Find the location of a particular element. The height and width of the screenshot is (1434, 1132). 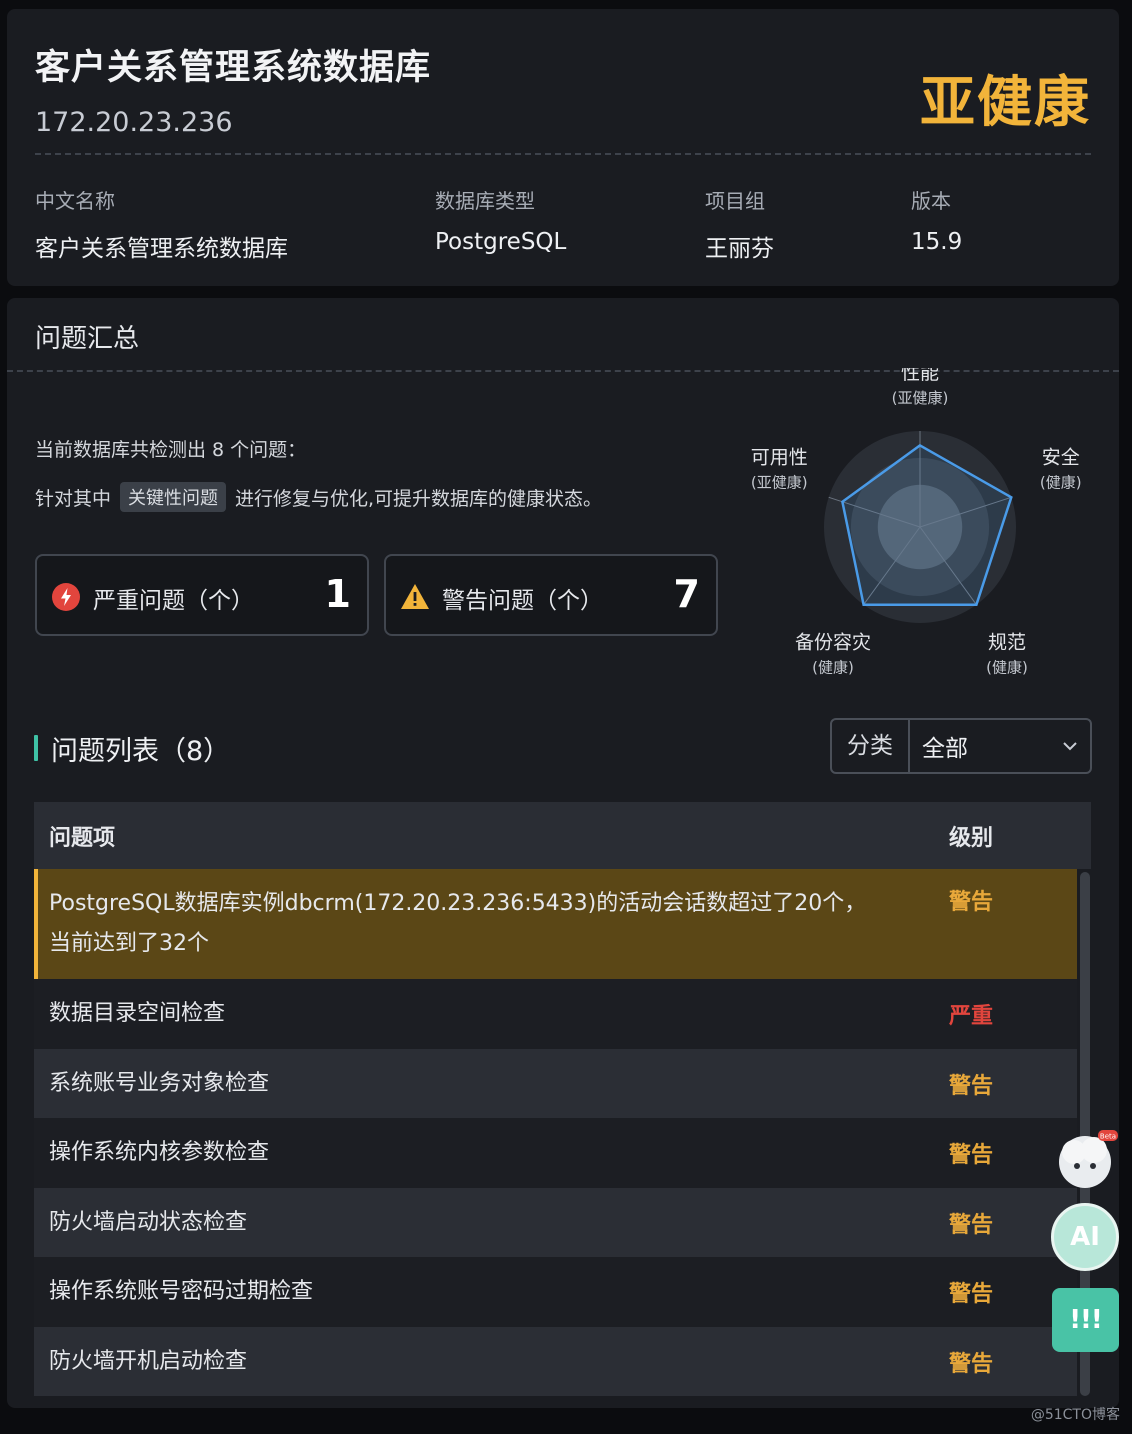

table-row: 系统账号业务对象检查 警告 is located at coordinates (555, 1083).